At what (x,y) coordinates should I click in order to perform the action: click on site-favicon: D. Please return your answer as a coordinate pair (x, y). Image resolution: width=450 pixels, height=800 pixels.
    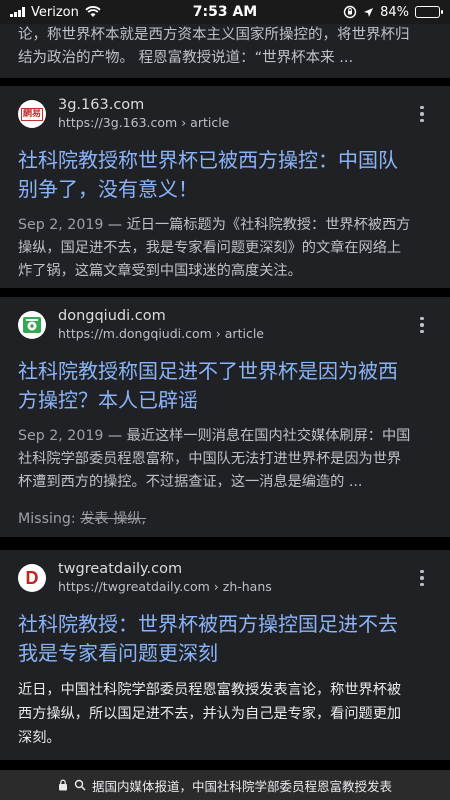
    Looking at the image, I should click on (32, 578).